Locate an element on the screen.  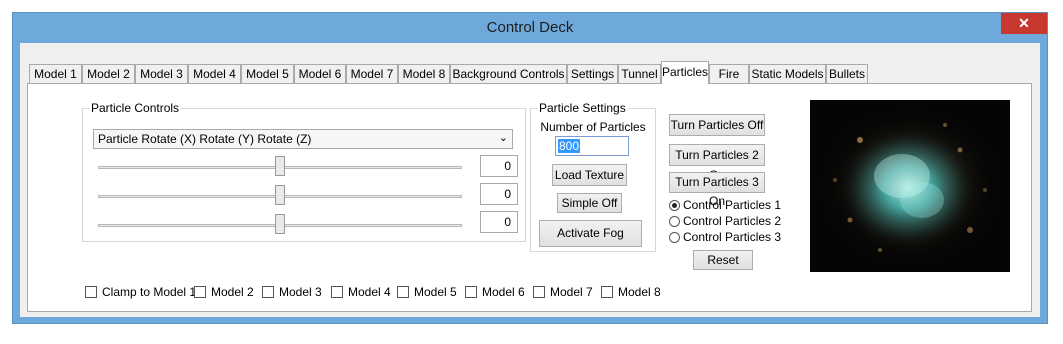
activate-fog-button: Activate Fog is located at coordinates (590, 233).